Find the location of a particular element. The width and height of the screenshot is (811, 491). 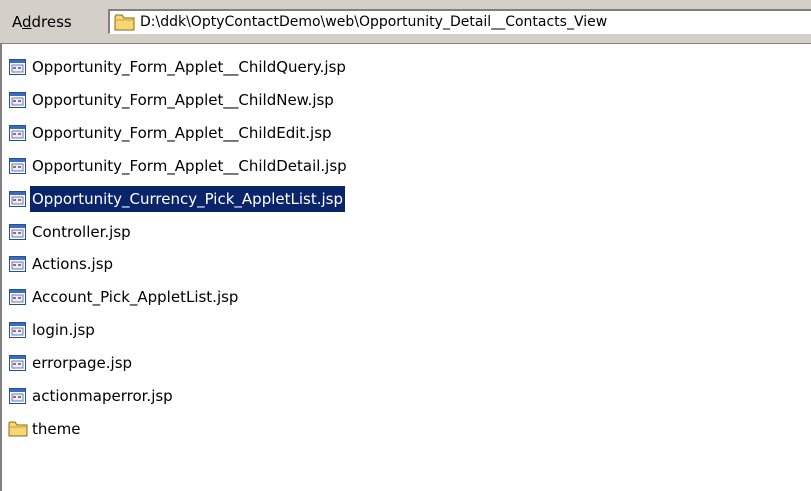

file-name: Opportunity_Form_Applet__ChildQuery.jsp is located at coordinates (189, 67).